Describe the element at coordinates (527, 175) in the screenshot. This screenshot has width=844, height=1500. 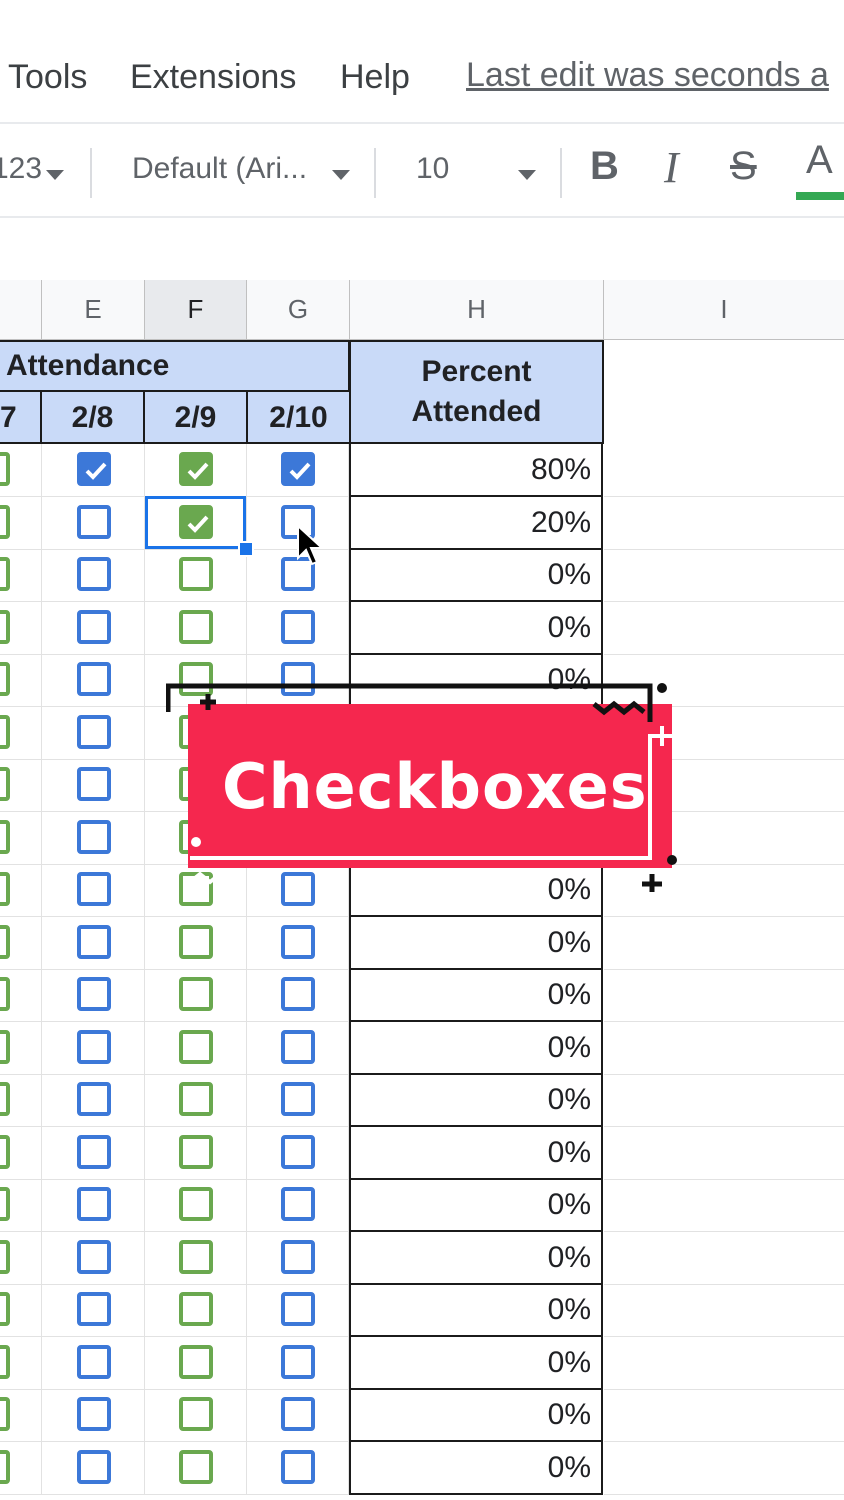
I see `font-size-caret-icon` at that location.